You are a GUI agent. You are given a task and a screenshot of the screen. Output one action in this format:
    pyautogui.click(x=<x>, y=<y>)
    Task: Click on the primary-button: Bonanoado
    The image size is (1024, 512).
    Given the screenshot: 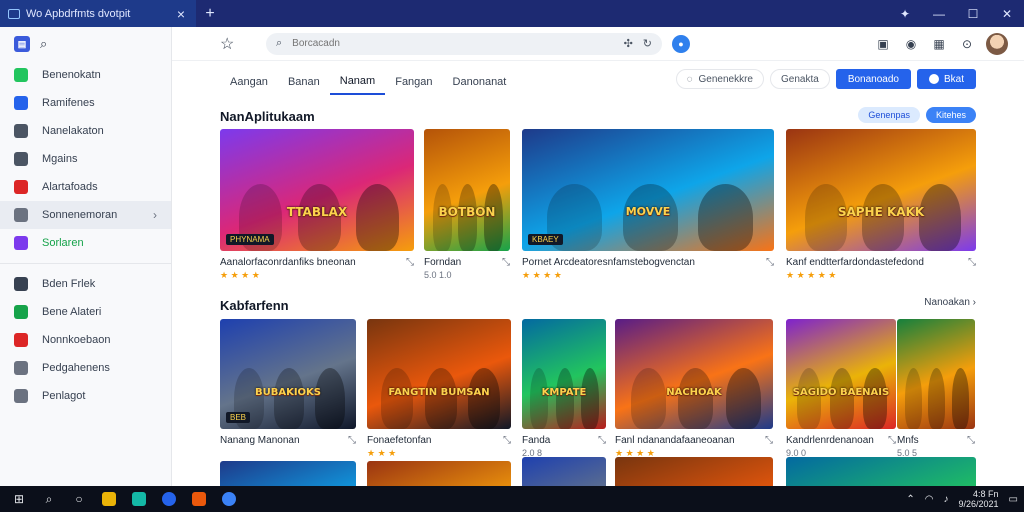 What is the action you would take?
    pyautogui.click(x=873, y=79)
    